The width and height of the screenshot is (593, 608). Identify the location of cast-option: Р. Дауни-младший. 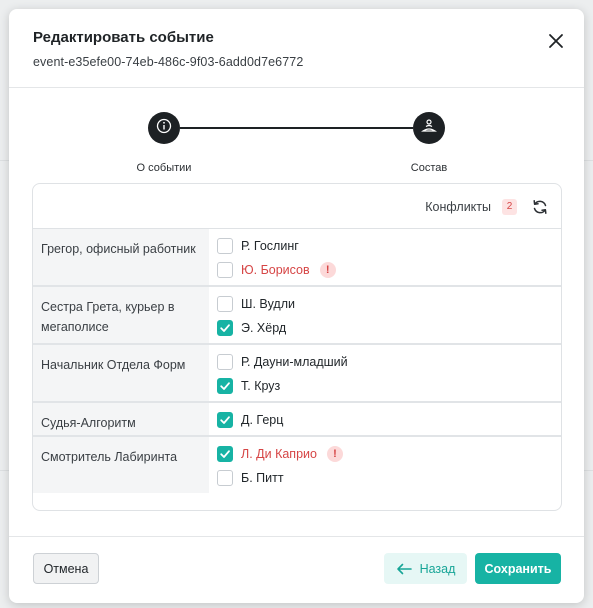
(389, 362).